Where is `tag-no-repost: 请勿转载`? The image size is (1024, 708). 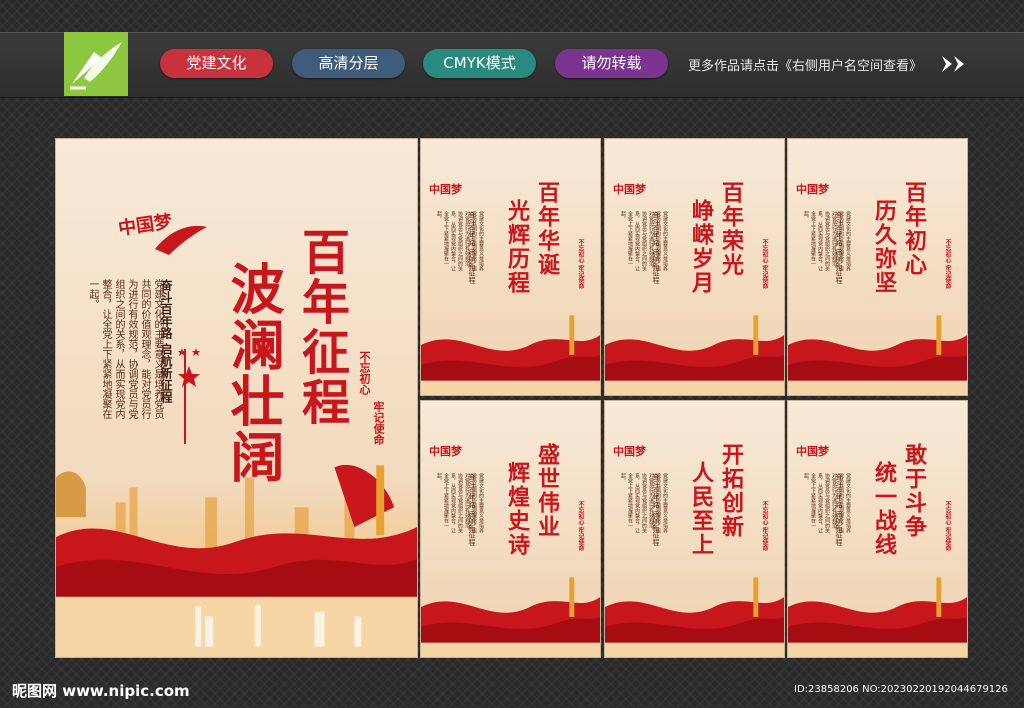
tag-no-repost: 请勿转载 is located at coordinates (611, 63).